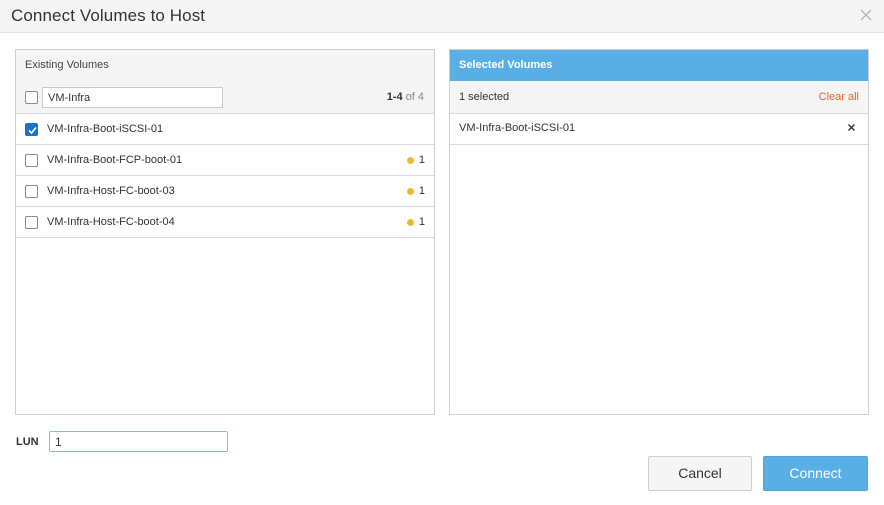 The width and height of the screenshot is (884, 505). What do you see at coordinates (225, 129) in the screenshot?
I see `volume-row: VM-Infra-Boot-iSCSI-01` at bounding box center [225, 129].